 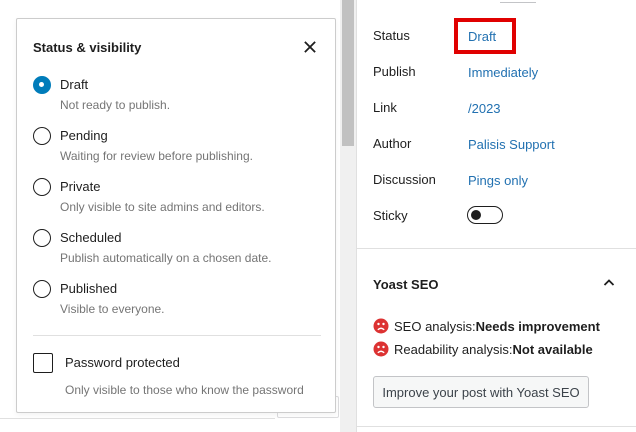 What do you see at coordinates (496, 426) in the screenshot?
I see `panel-divider-bottom` at bounding box center [496, 426].